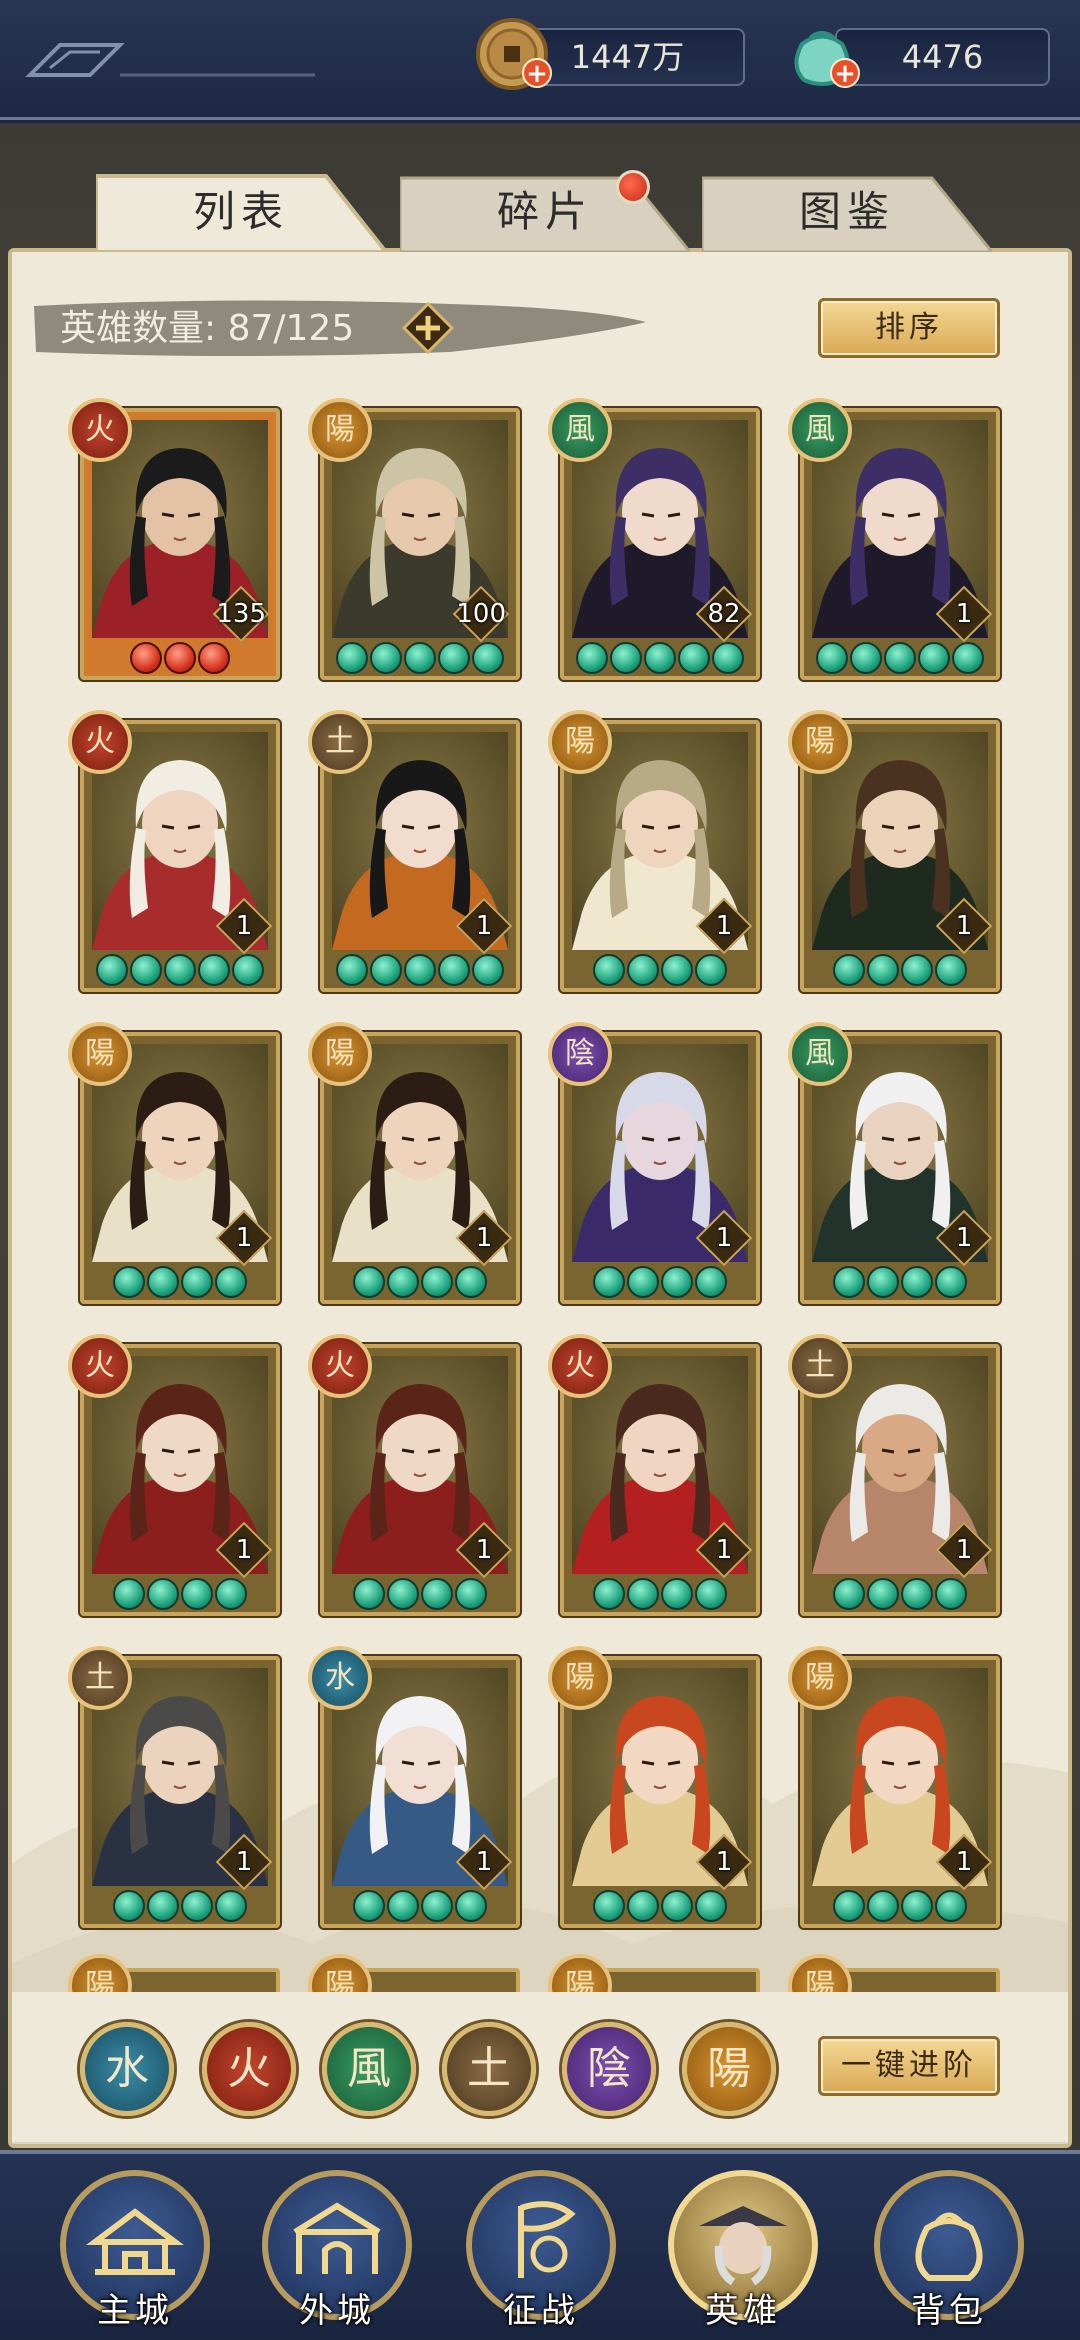  Describe the element at coordinates (414, 539) in the screenshot. I see `hero-card: 100 陽` at that location.